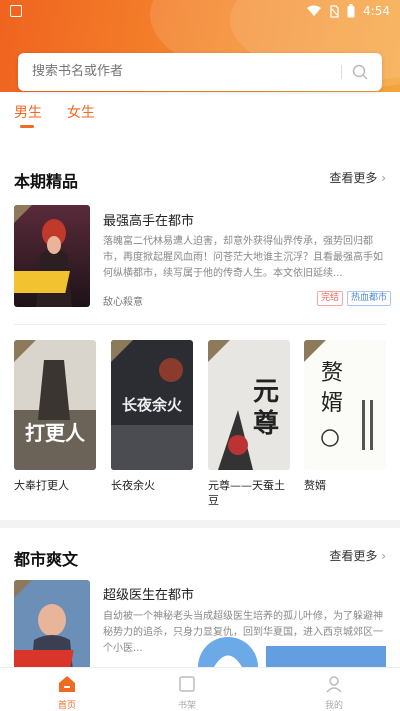 This screenshot has height=711, width=400. Describe the element at coordinates (333, 706) in the screenshot. I see `nav-label: 我的` at that location.